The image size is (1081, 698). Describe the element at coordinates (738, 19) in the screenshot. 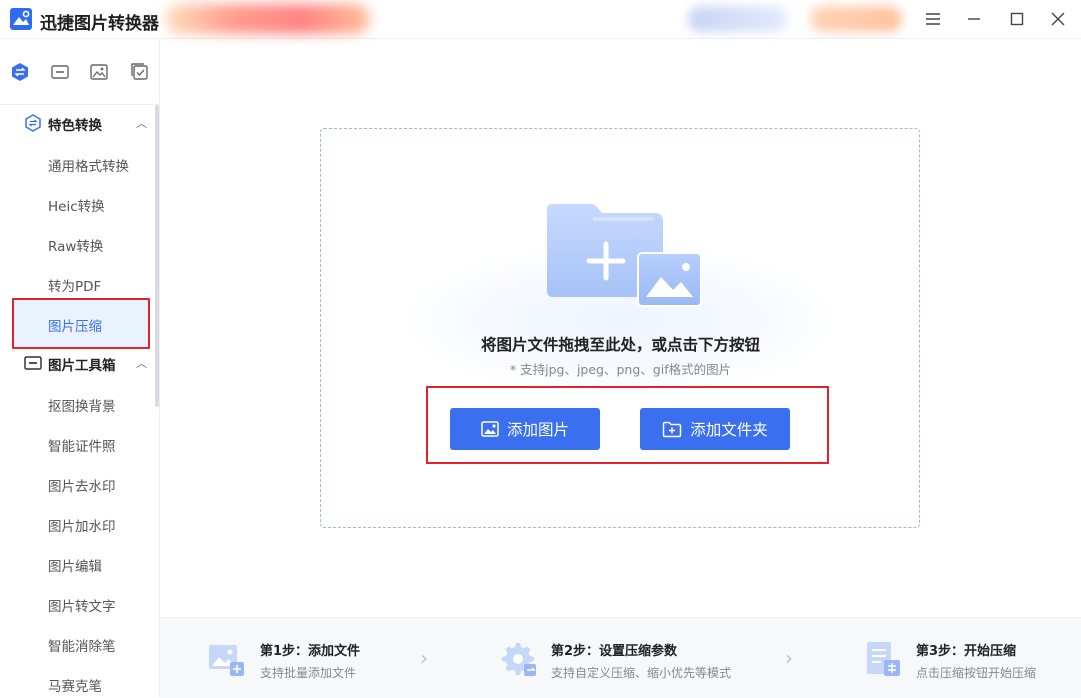

I see `user-account-button` at that location.